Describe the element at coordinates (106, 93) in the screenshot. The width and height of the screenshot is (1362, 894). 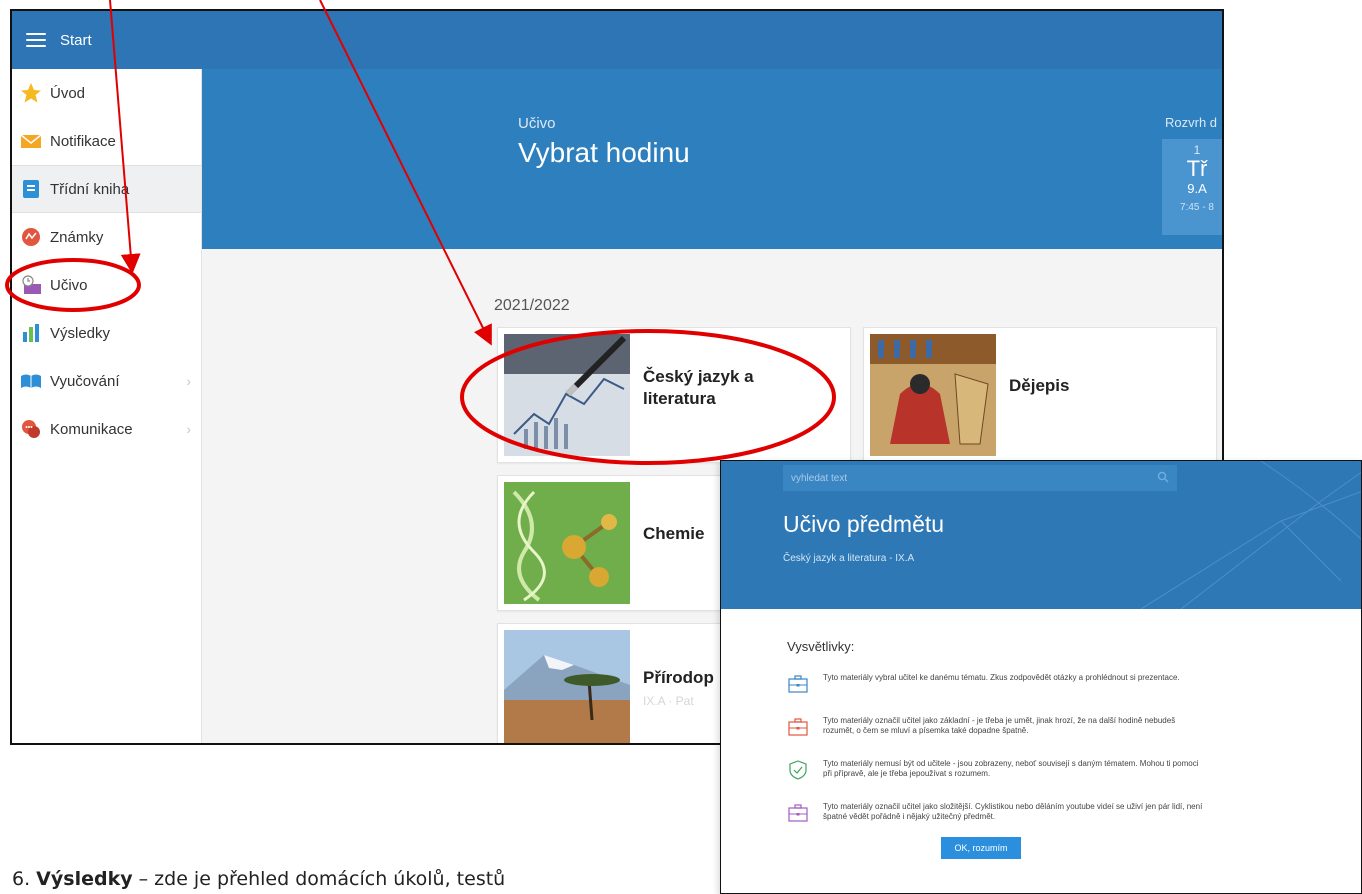
I see `sidebar-item-uvod: Úvod` at that location.